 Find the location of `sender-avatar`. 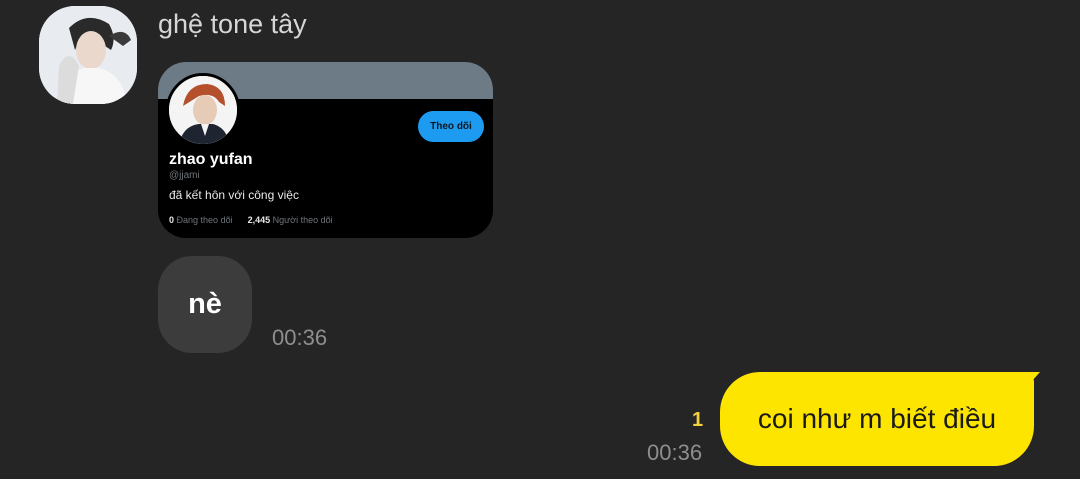

sender-avatar is located at coordinates (88, 55).